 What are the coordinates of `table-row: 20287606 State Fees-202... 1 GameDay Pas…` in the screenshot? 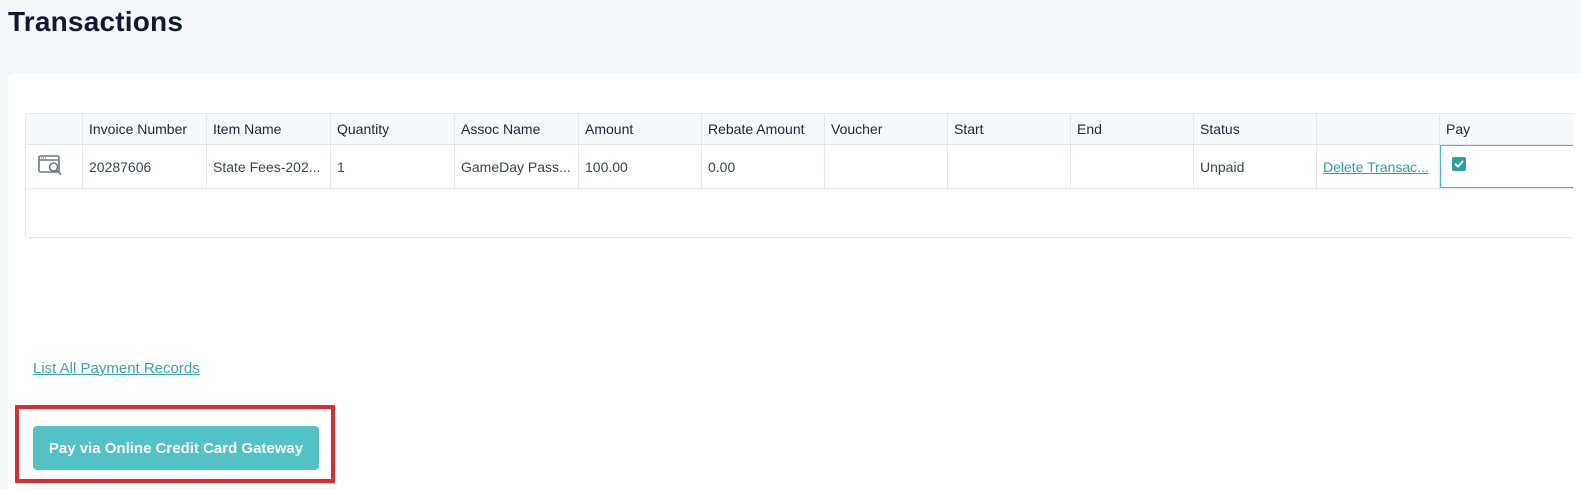 It's located at (799, 167).